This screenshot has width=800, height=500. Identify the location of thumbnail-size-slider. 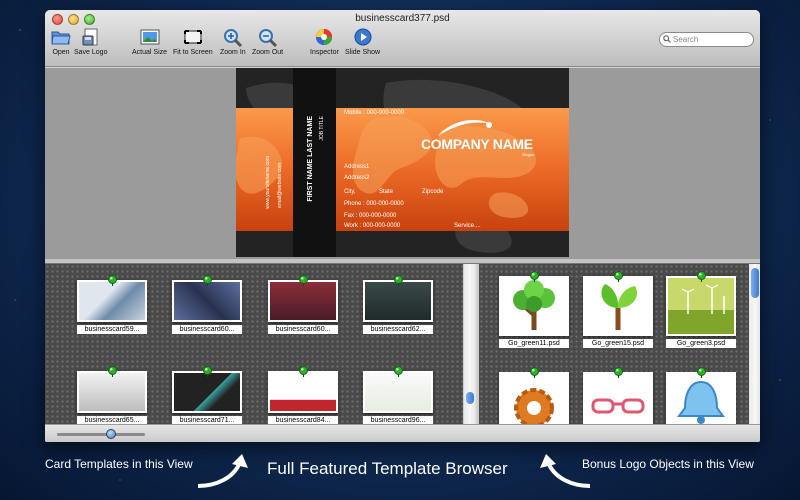
(101, 434).